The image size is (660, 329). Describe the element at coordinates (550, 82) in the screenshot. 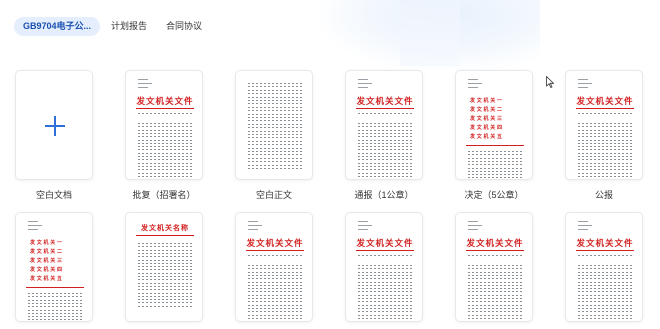

I see `mouse-pointer-icon` at that location.